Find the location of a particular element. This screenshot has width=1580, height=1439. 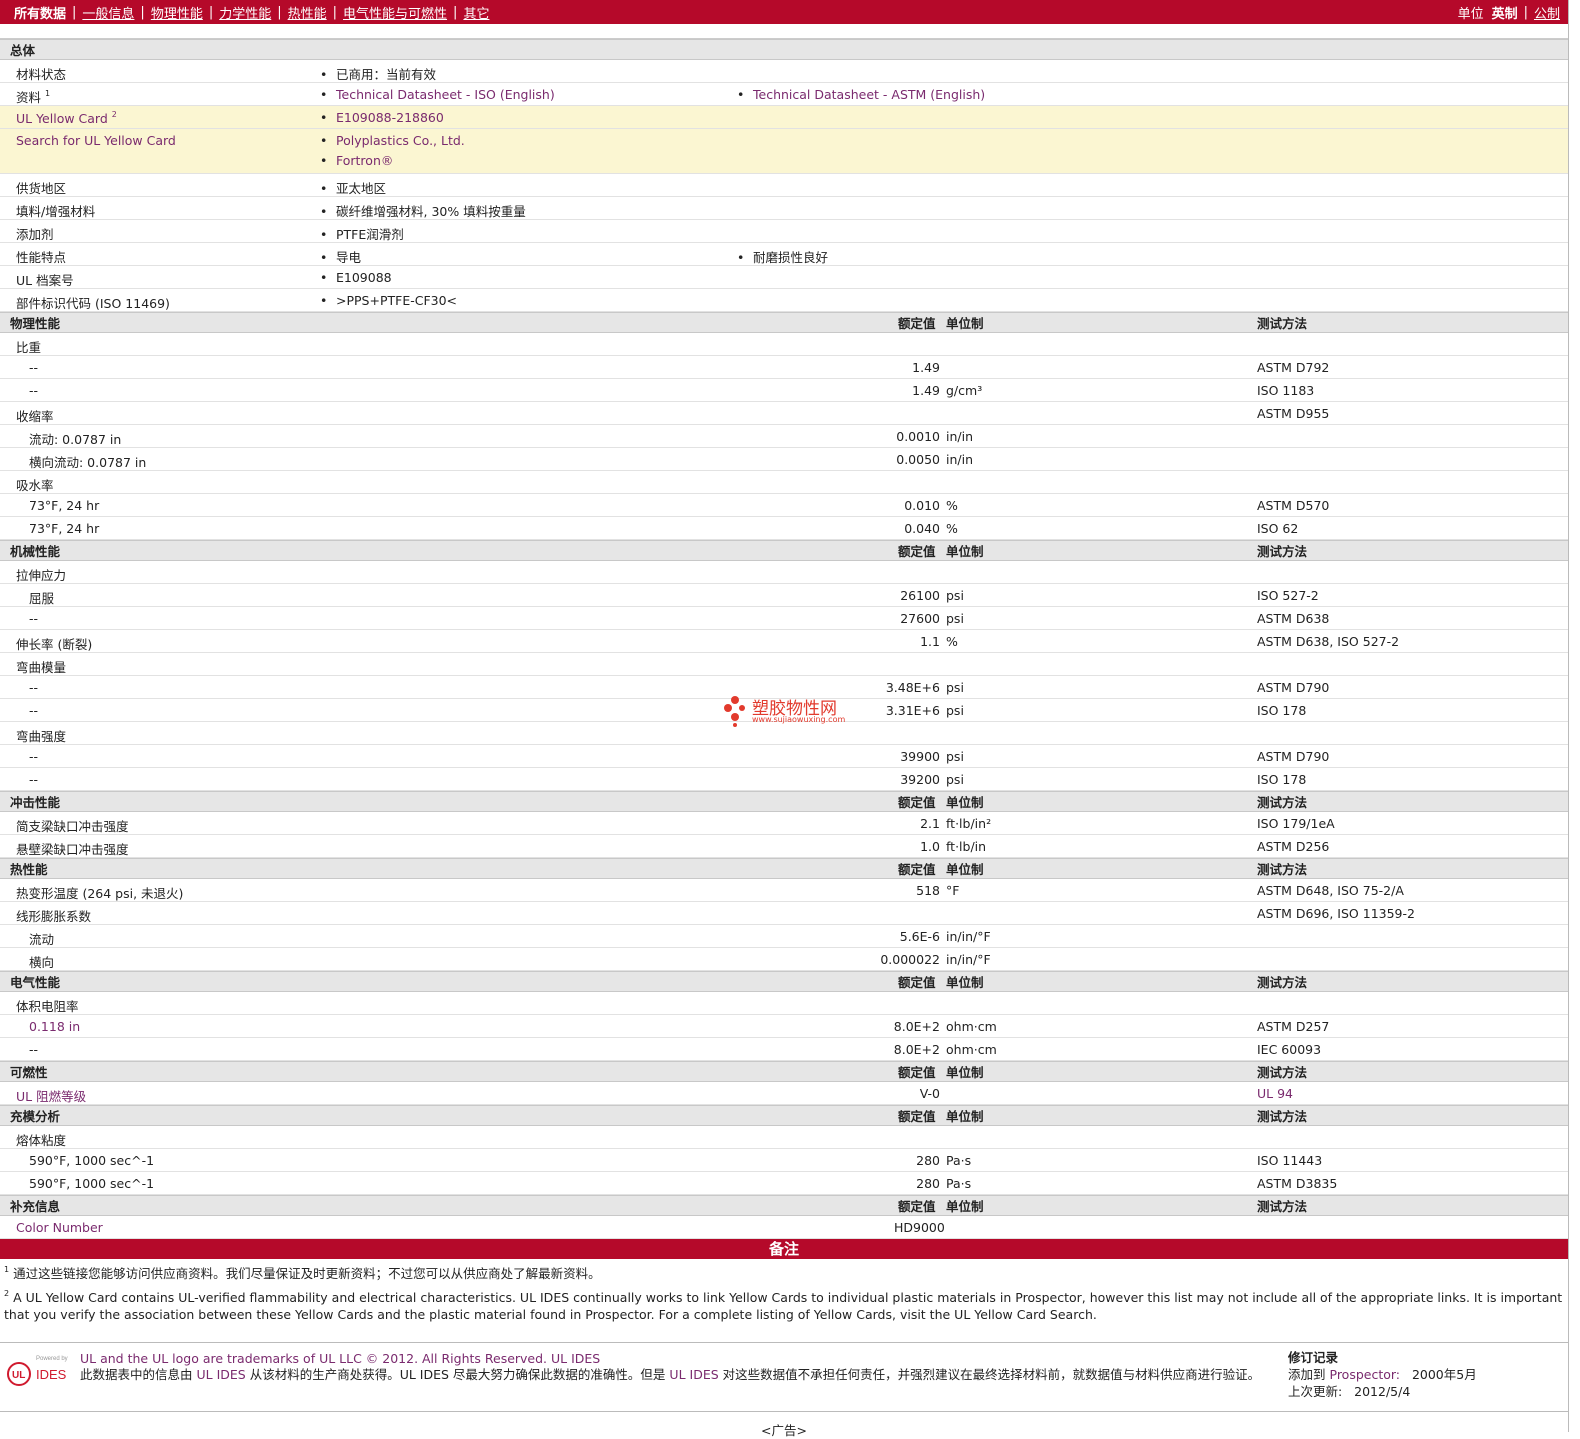

property-row: 拉伸应力 is located at coordinates (784, 572).